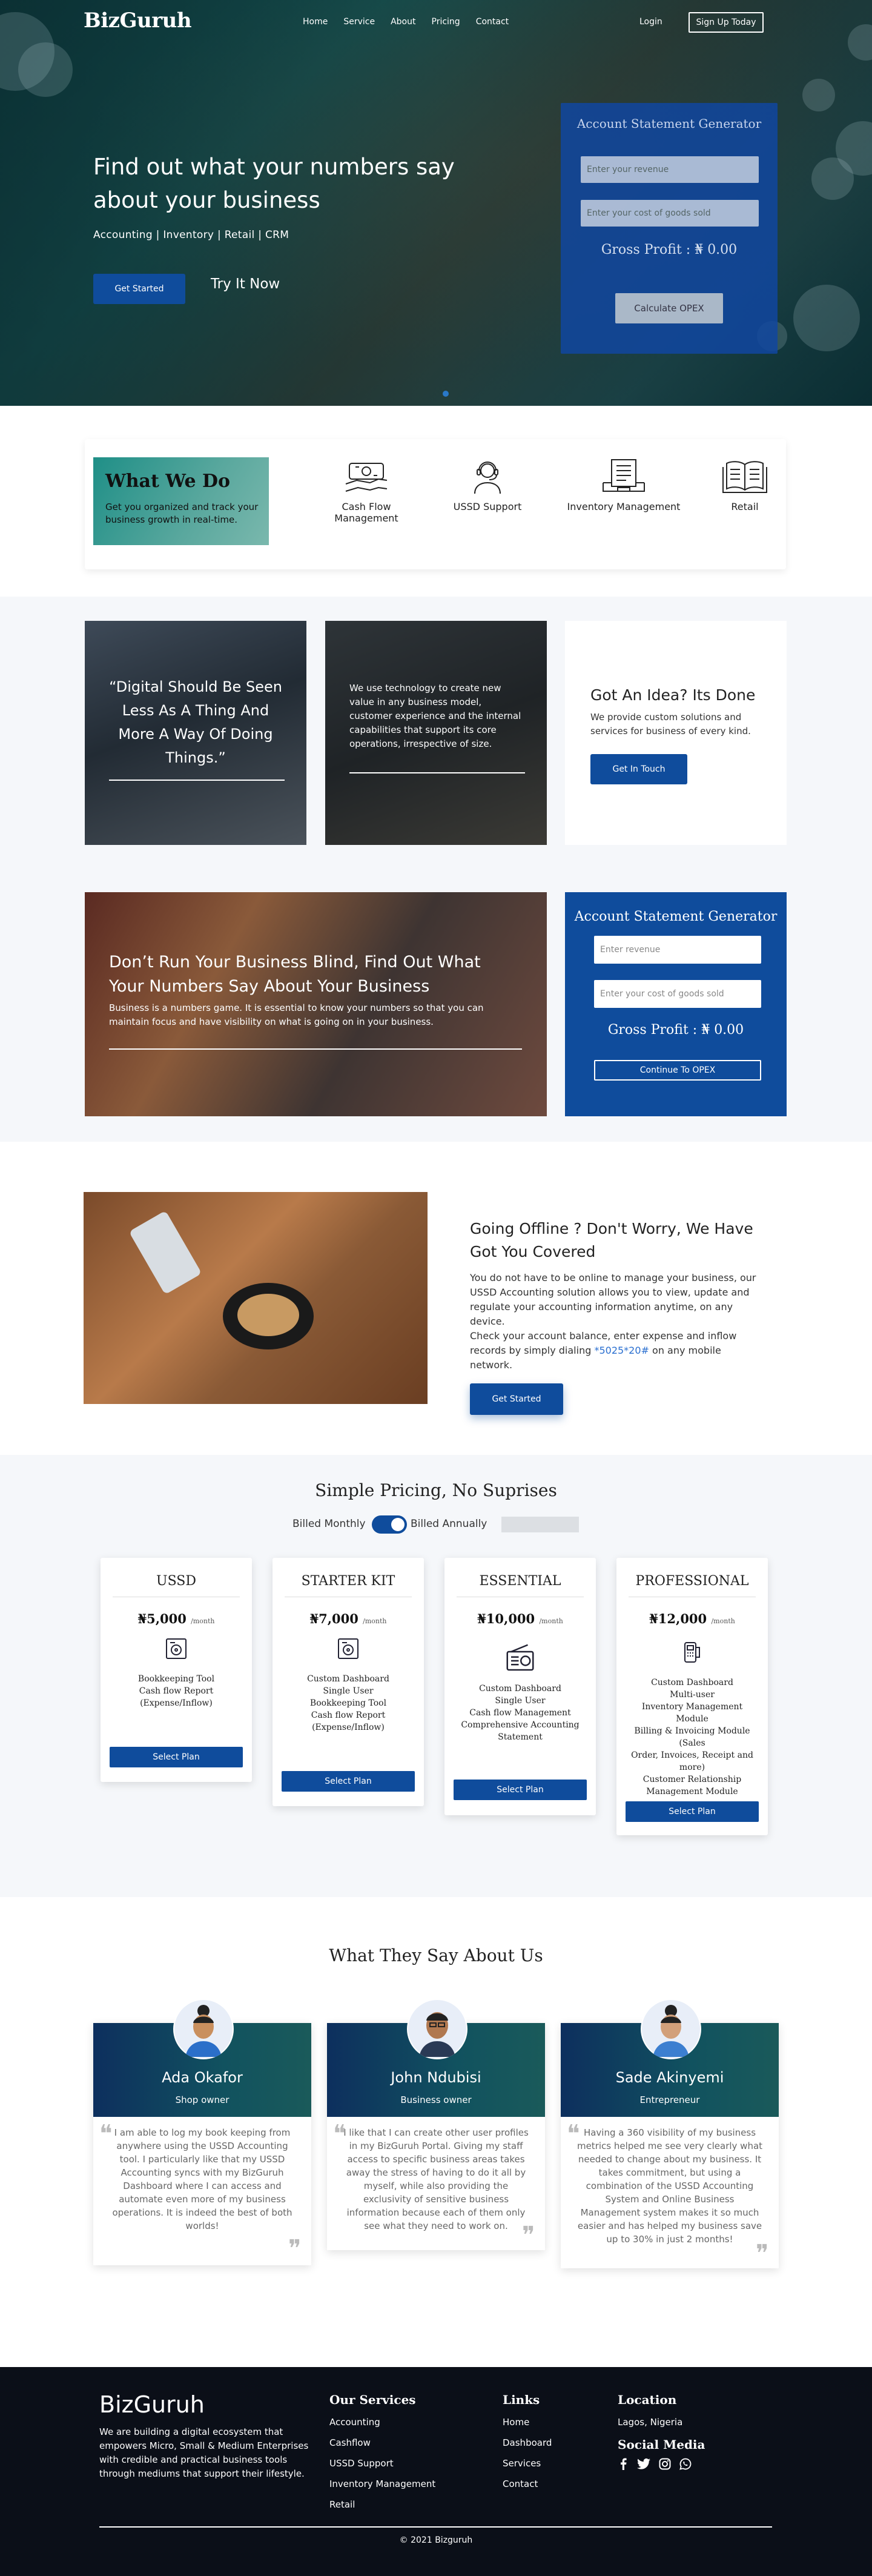 This screenshot has height=2576, width=872. What do you see at coordinates (650, 22) in the screenshot?
I see `login-link: Login` at bounding box center [650, 22].